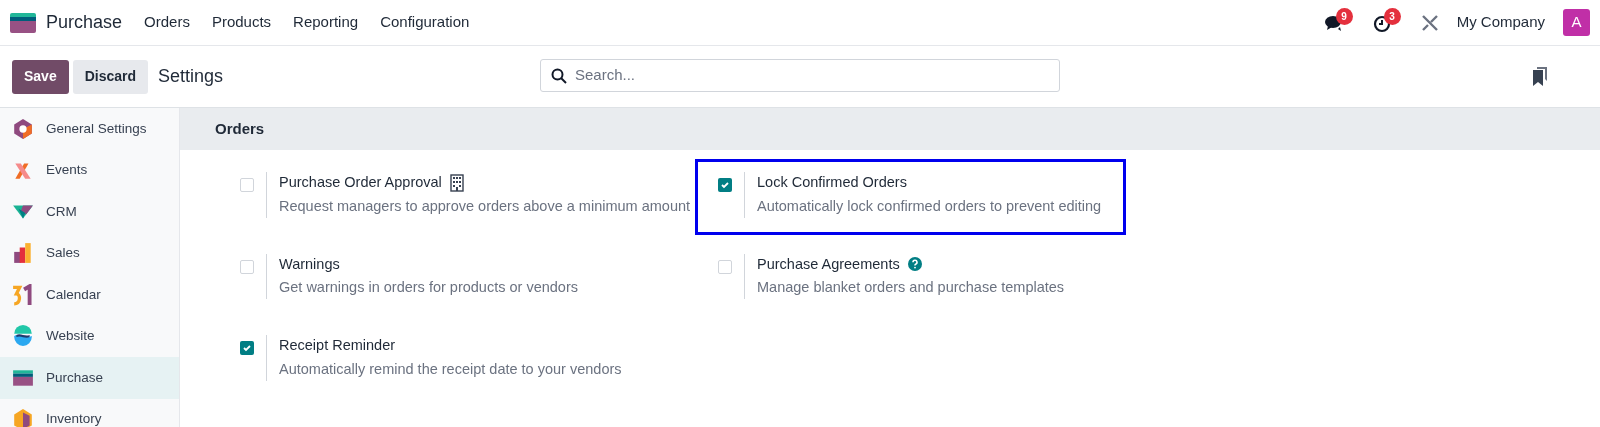  I want to click on sidebar-item: Purchase, so click(89, 378).